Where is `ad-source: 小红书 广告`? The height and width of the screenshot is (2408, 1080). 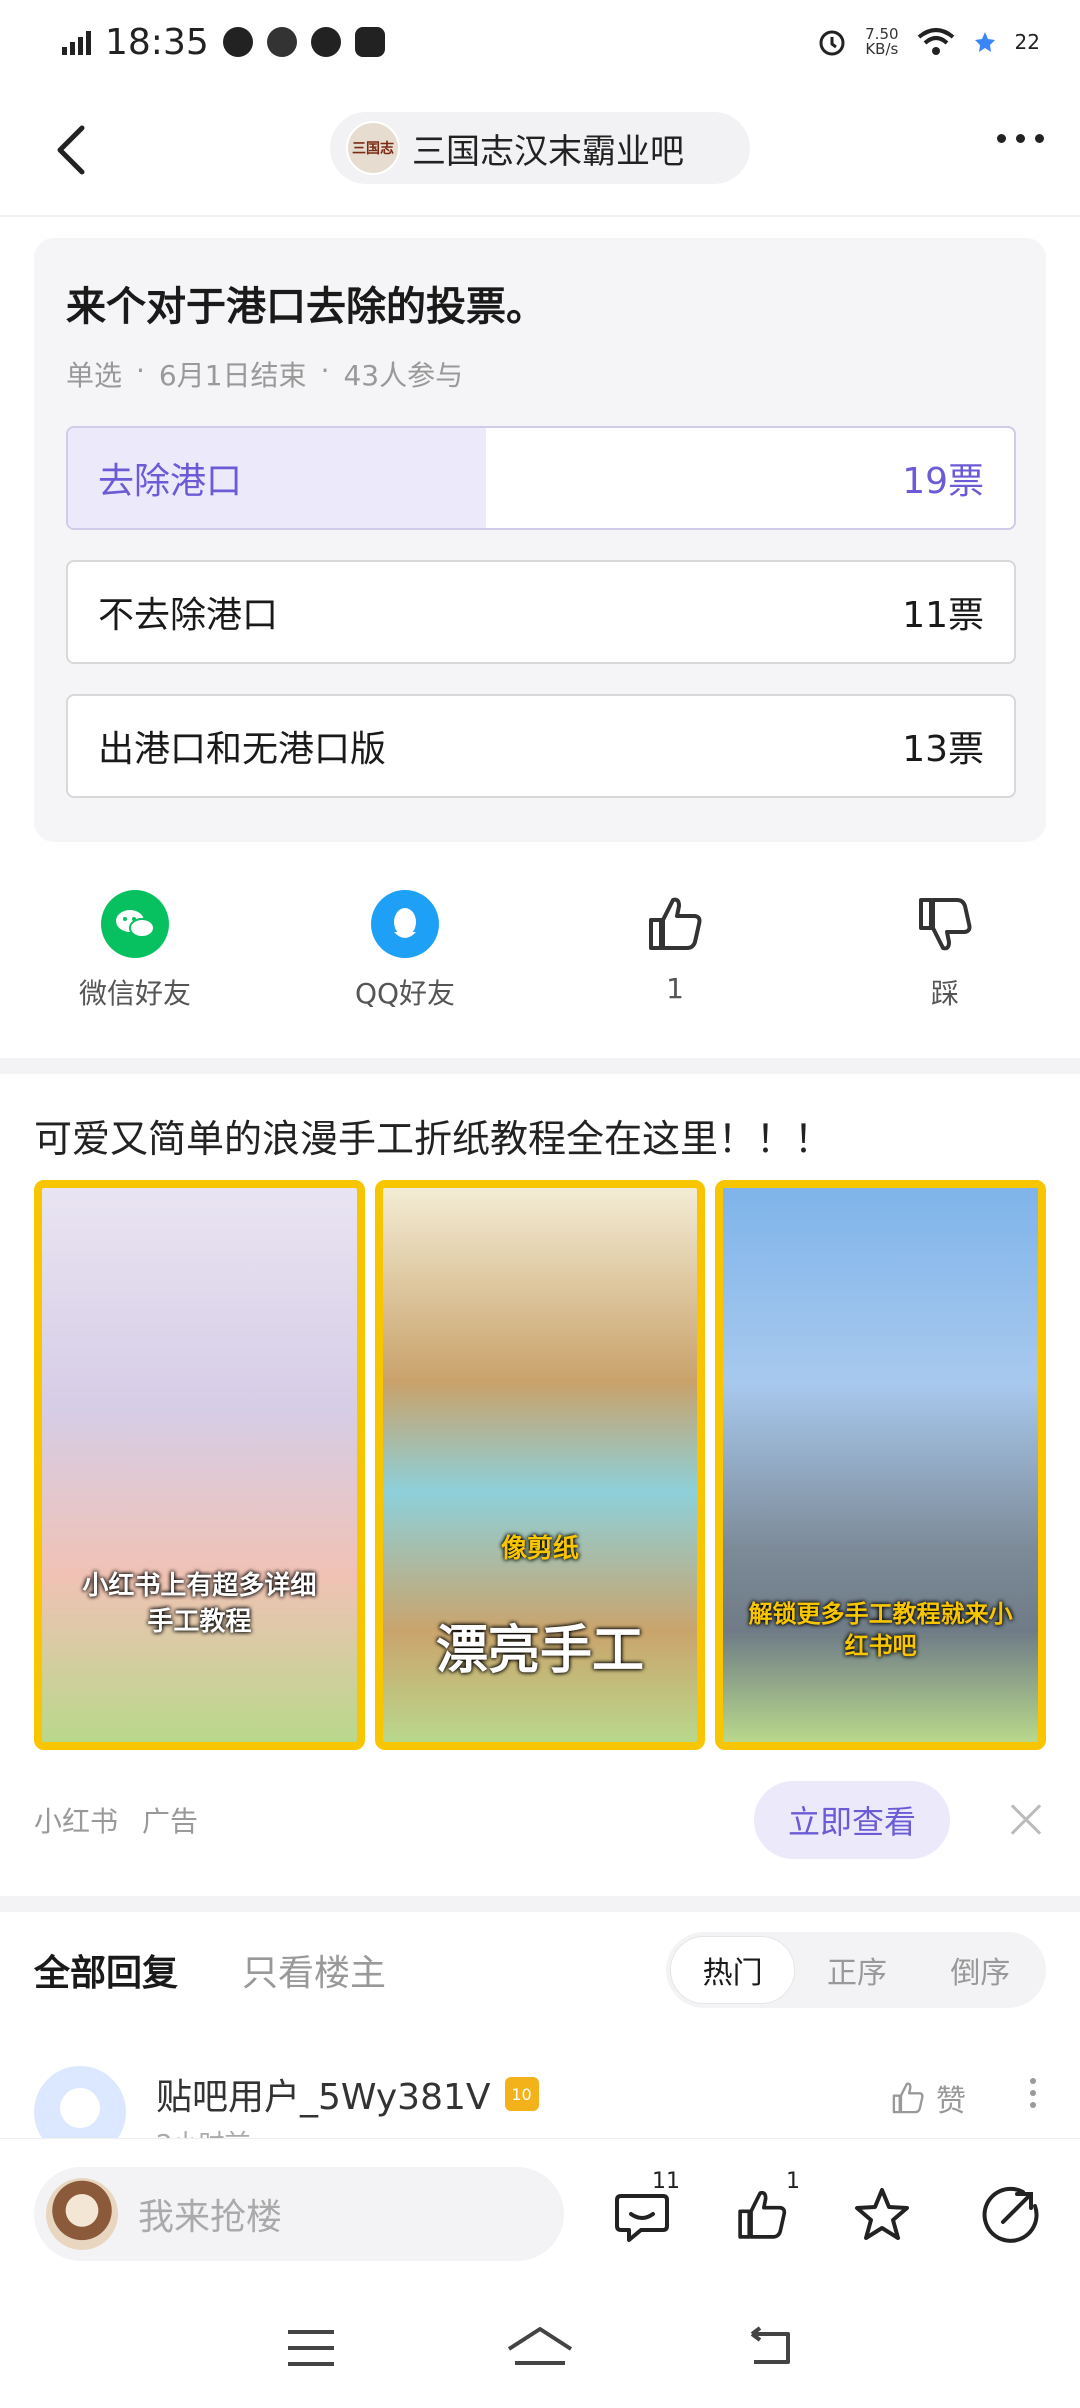 ad-source: 小红书 广告 is located at coordinates (116, 1820).